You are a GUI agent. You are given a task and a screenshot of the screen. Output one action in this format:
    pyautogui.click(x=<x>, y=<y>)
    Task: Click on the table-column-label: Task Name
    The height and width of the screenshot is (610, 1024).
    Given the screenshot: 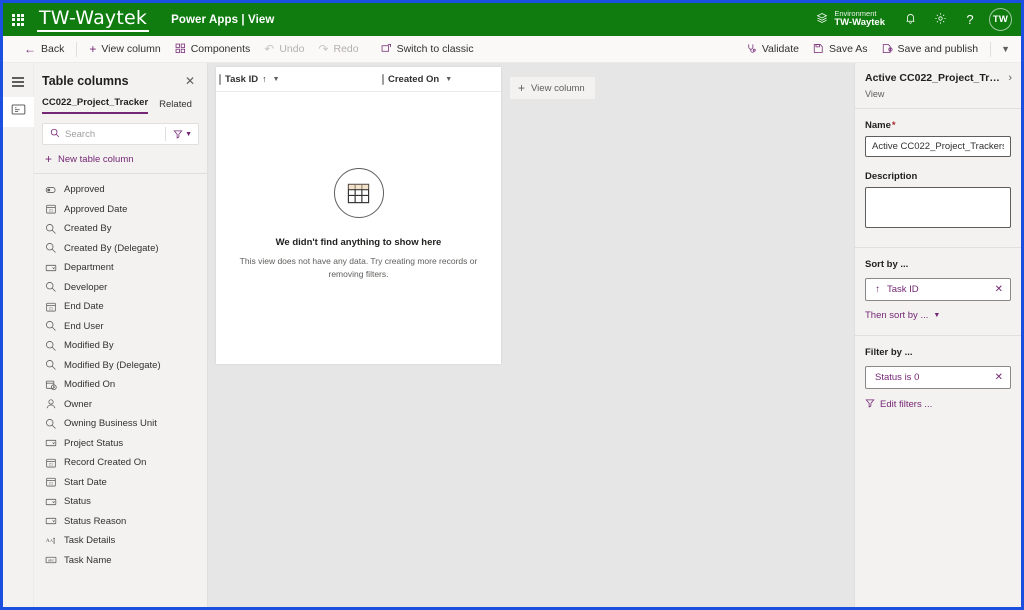 What is the action you would take?
    pyautogui.click(x=88, y=560)
    